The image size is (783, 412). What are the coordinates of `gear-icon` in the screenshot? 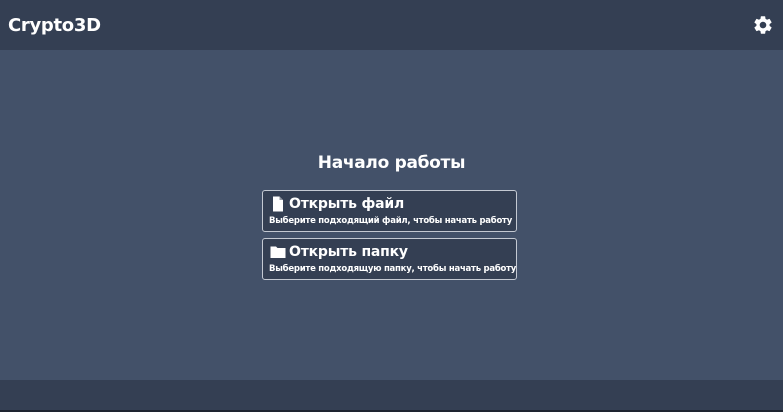 It's located at (763, 25).